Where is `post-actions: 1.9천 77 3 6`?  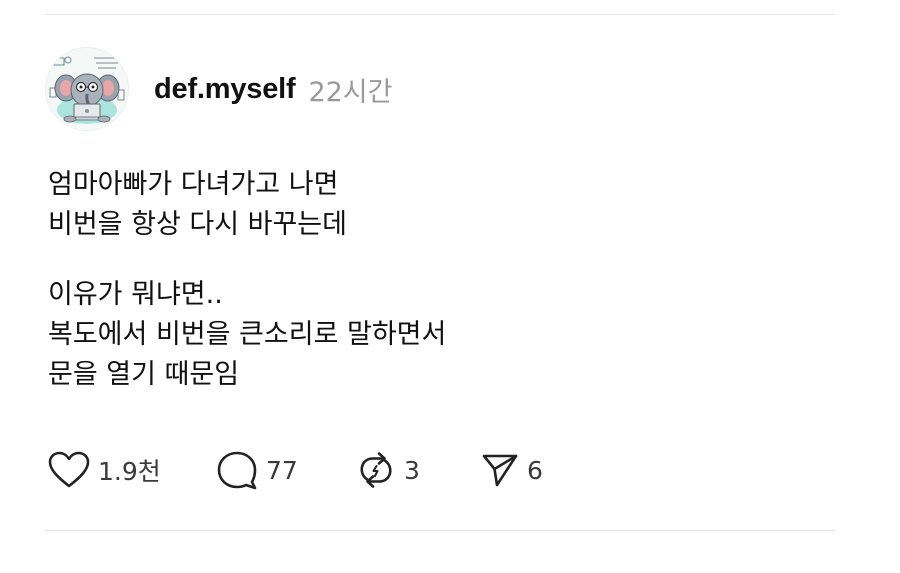 post-actions: 1.9천 77 3 6 is located at coordinates (304, 470).